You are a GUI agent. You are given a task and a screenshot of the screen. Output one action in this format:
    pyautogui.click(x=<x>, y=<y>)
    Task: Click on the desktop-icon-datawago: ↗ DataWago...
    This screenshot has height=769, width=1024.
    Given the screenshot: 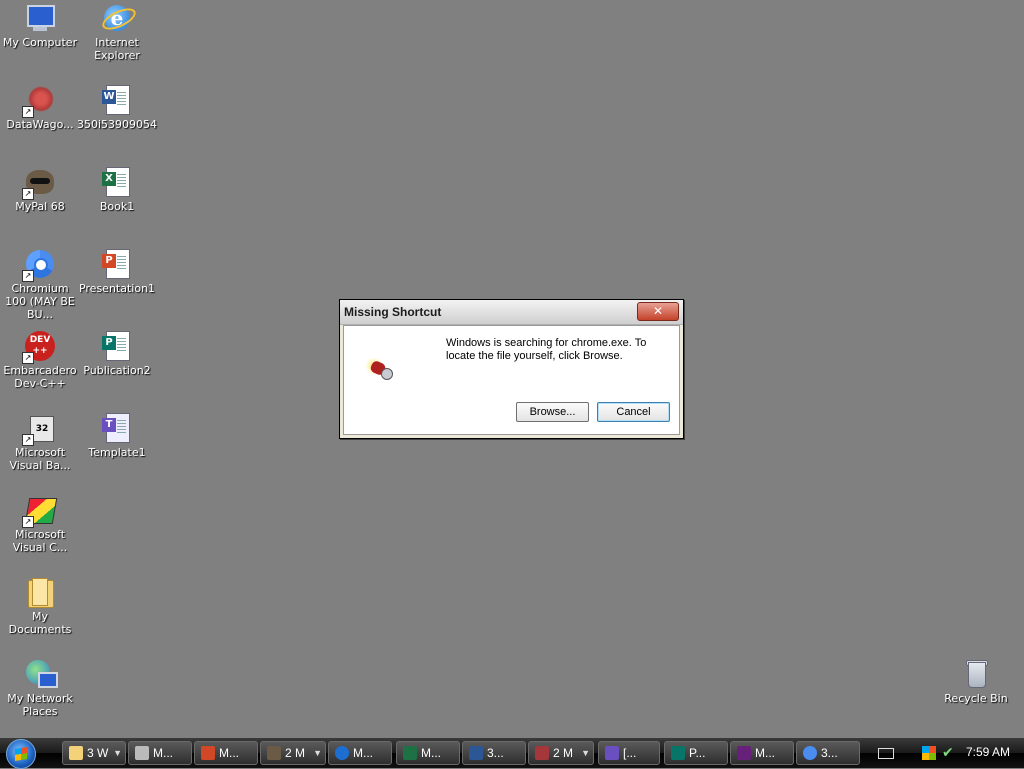 What is the action you would take?
    pyautogui.click(x=40, y=107)
    